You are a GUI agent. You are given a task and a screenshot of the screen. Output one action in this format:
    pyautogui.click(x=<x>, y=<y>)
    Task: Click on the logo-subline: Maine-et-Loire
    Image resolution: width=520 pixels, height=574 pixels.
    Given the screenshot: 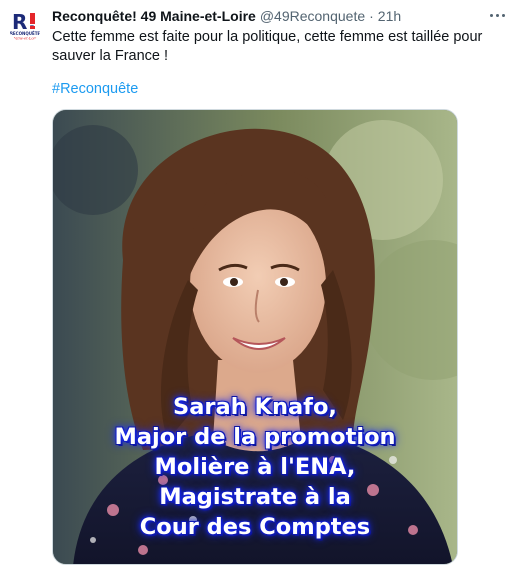 What is the action you would take?
    pyautogui.click(x=25, y=39)
    